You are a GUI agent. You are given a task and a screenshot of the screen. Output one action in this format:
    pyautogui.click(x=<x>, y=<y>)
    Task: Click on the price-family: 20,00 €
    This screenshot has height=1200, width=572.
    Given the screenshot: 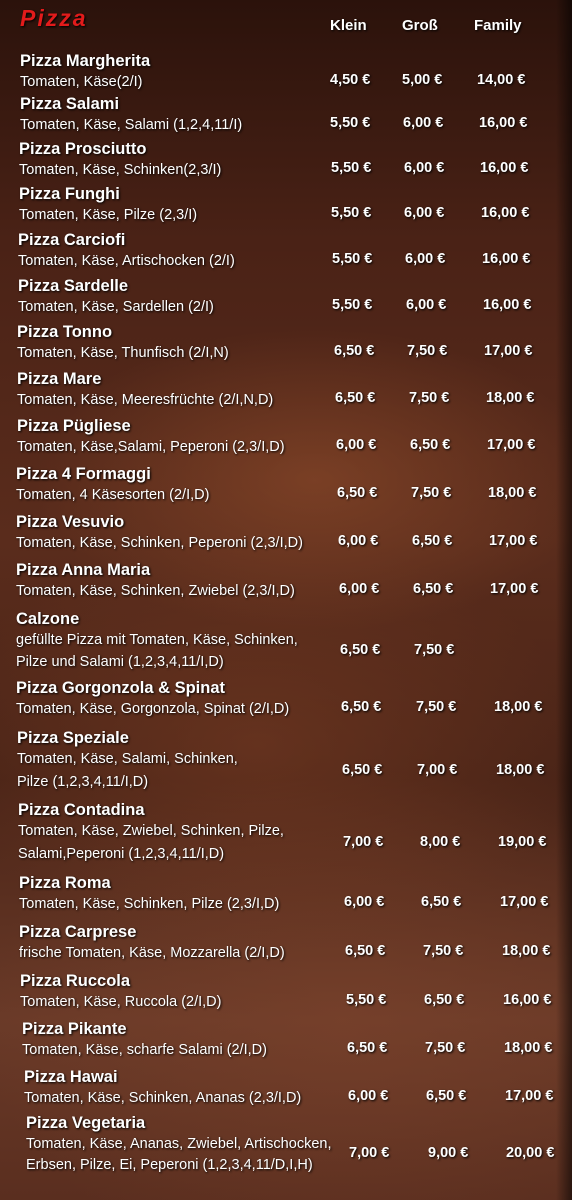 What is the action you would take?
    pyautogui.click(x=530, y=1153)
    